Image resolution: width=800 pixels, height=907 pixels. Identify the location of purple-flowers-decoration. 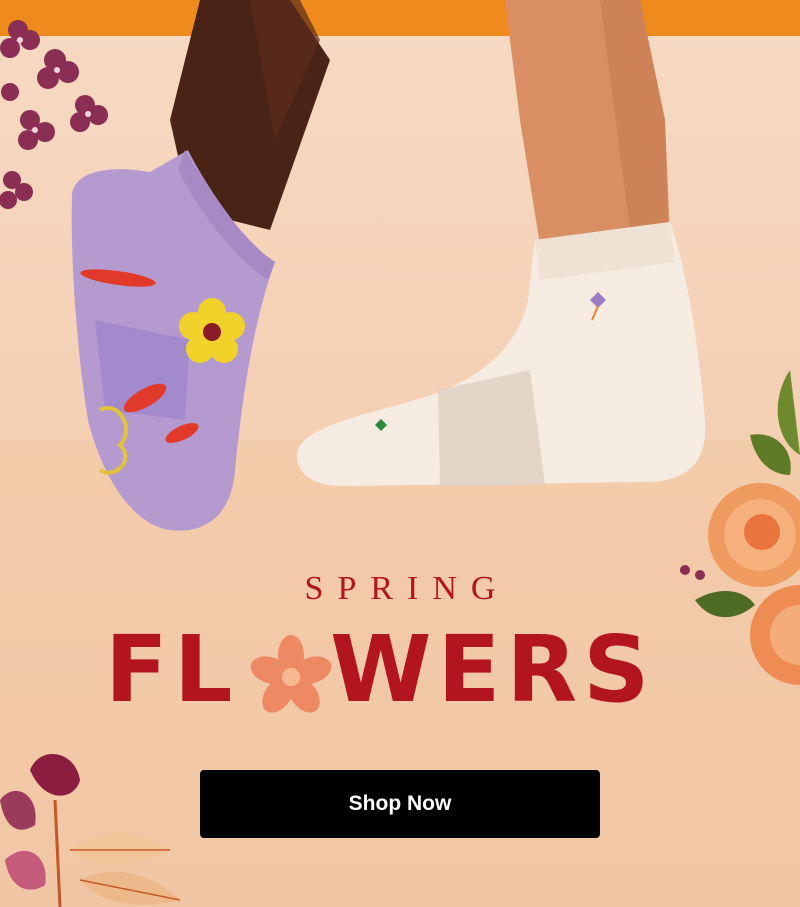
(54, 114).